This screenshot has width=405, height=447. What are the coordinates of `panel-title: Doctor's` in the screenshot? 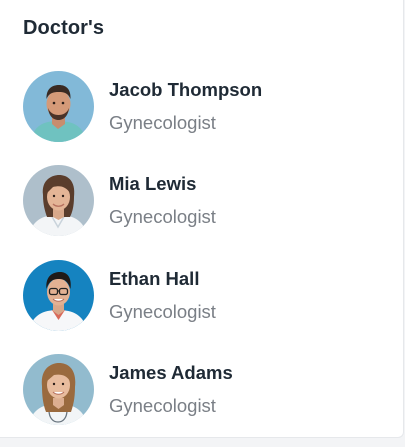 It's located at (64, 28).